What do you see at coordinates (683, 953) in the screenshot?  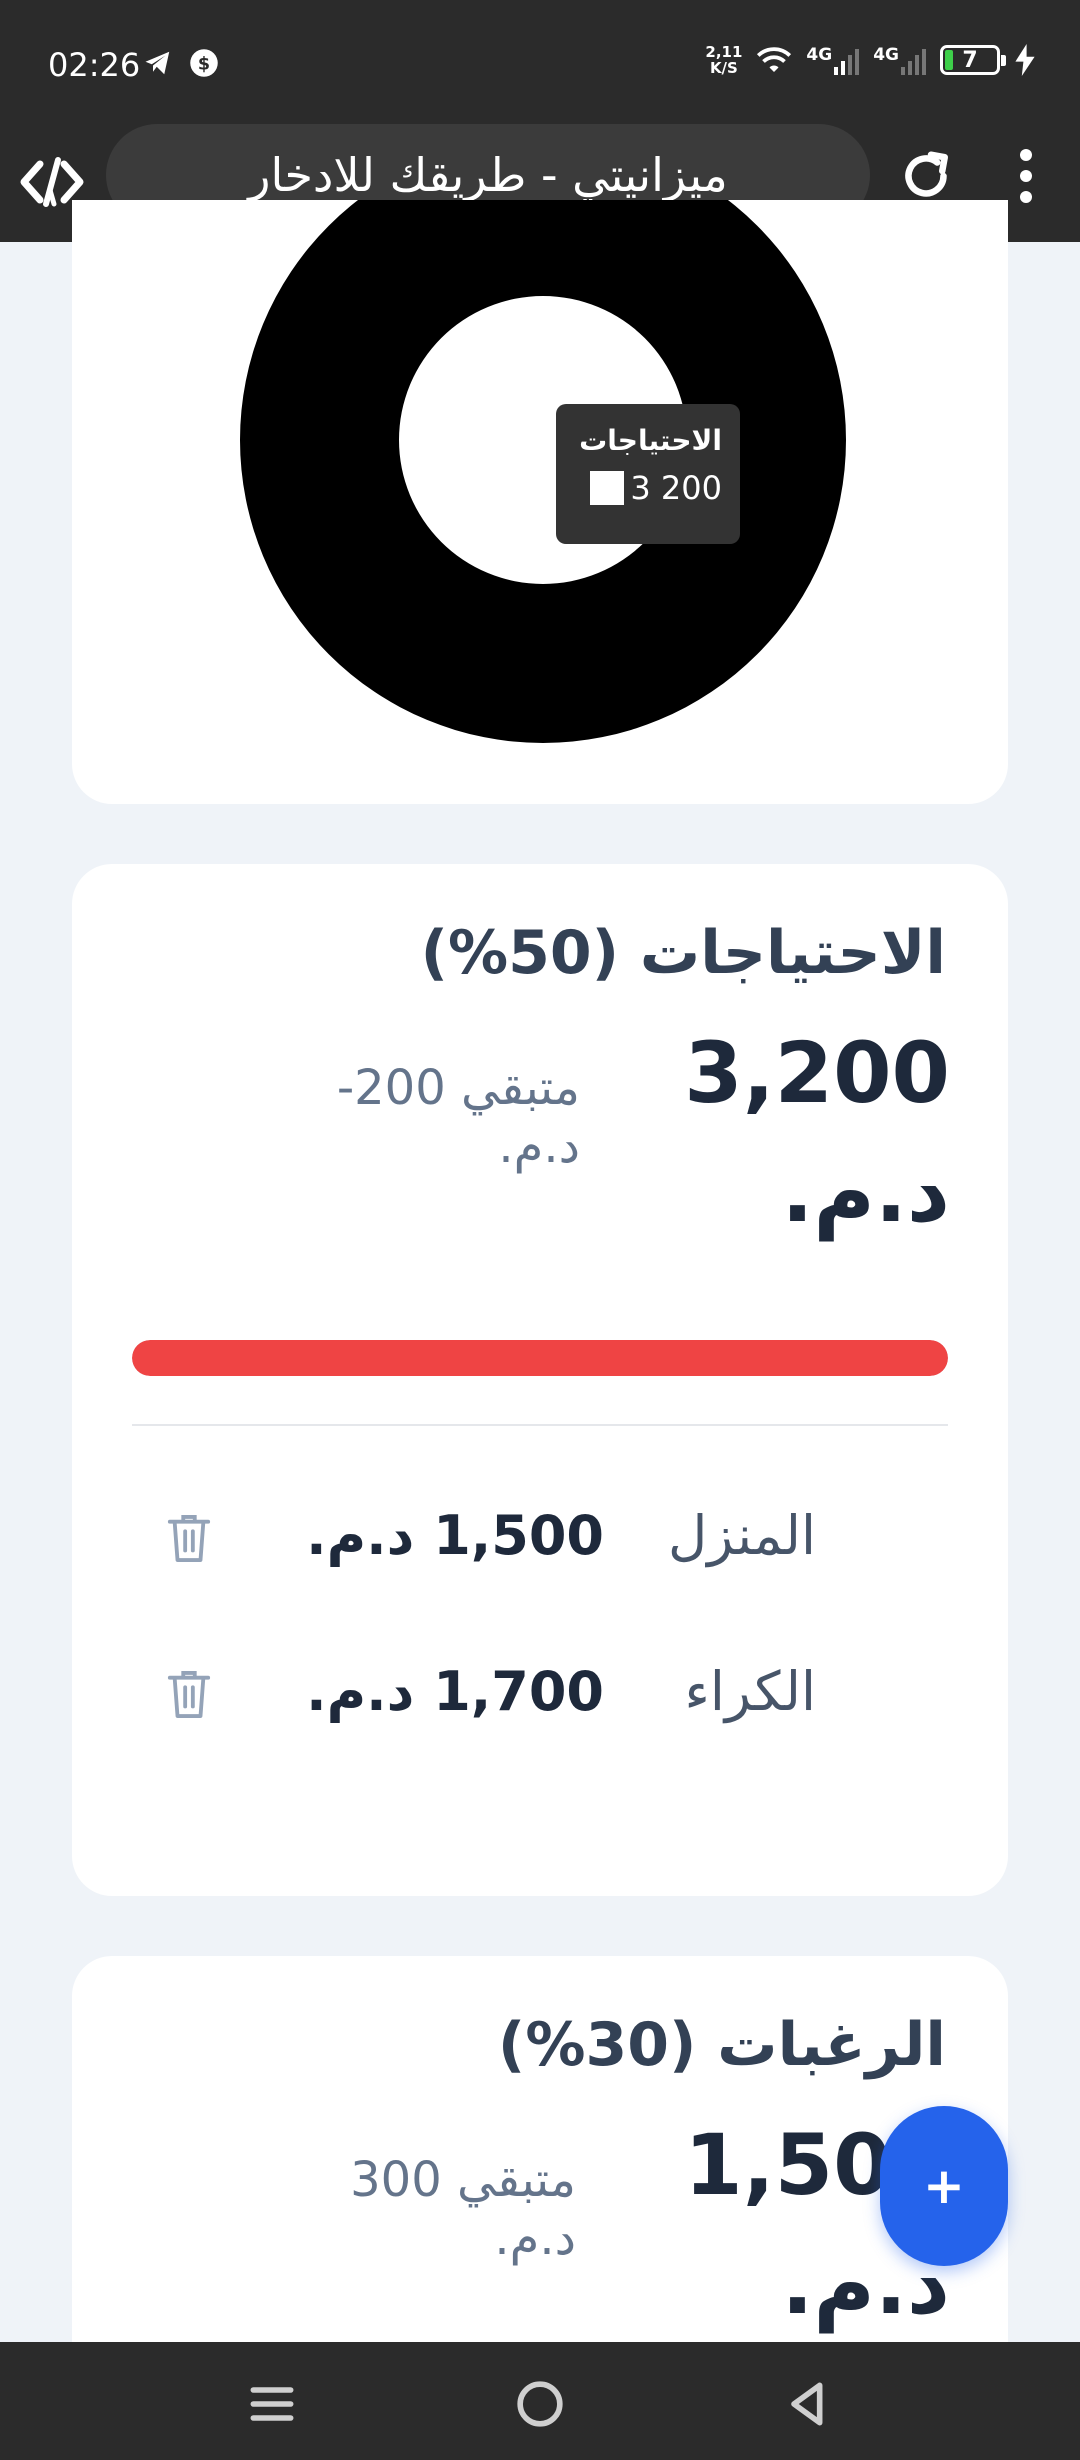 I see `needs-title: الاحتياجات (50%)` at bounding box center [683, 953].